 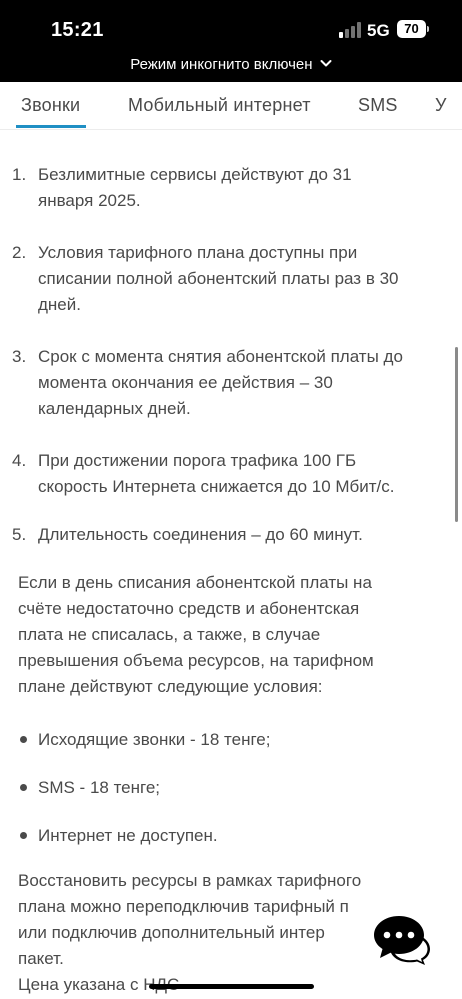 I want to click on list-number: 2., so click(x=19, y=252).